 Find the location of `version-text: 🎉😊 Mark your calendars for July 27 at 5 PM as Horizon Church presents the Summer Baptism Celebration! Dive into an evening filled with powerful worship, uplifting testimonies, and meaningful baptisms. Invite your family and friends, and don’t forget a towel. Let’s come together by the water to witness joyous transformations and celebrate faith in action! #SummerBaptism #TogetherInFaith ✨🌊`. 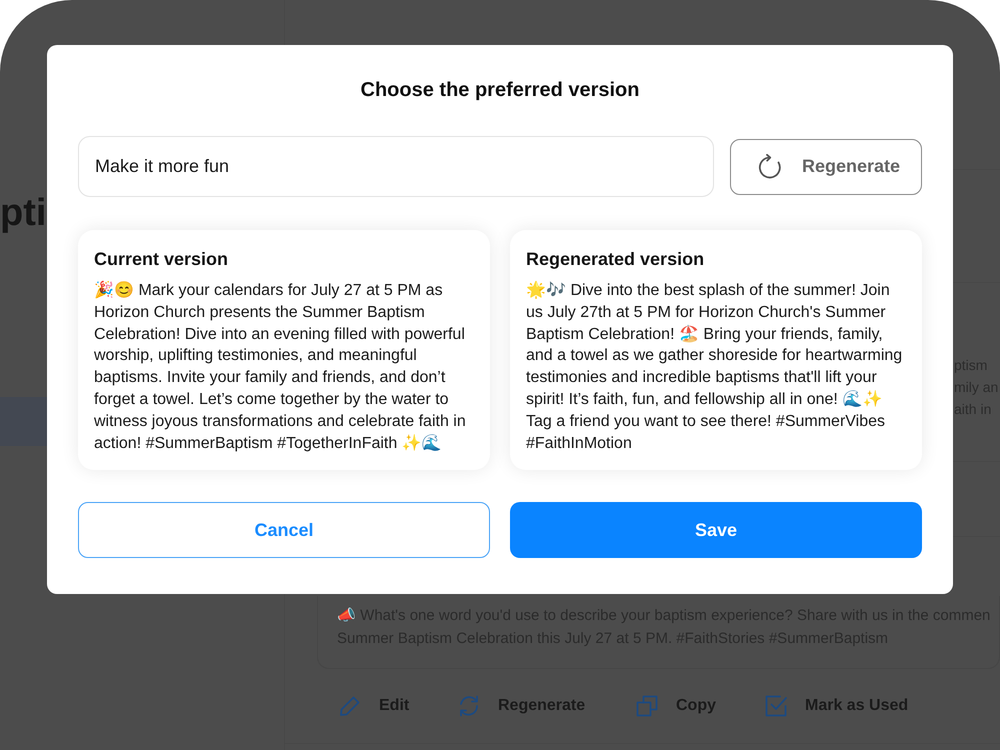

version-text: 🎉😊 Mark your calendars for July 27 at 5 PM as Horizon Church presents the Summer Baptism Celebration! Dive into an evening filled with powerful worship, uplifting testimonies, and meaningful baptisms. Invite your family and friends, and don’t forget a towel. Let’s come together by the water to witness joyous transformations and celebrate faith in action! #SummerBaptism #TogetherInFaith ✨🌊 is located at coordinates (280, 367).